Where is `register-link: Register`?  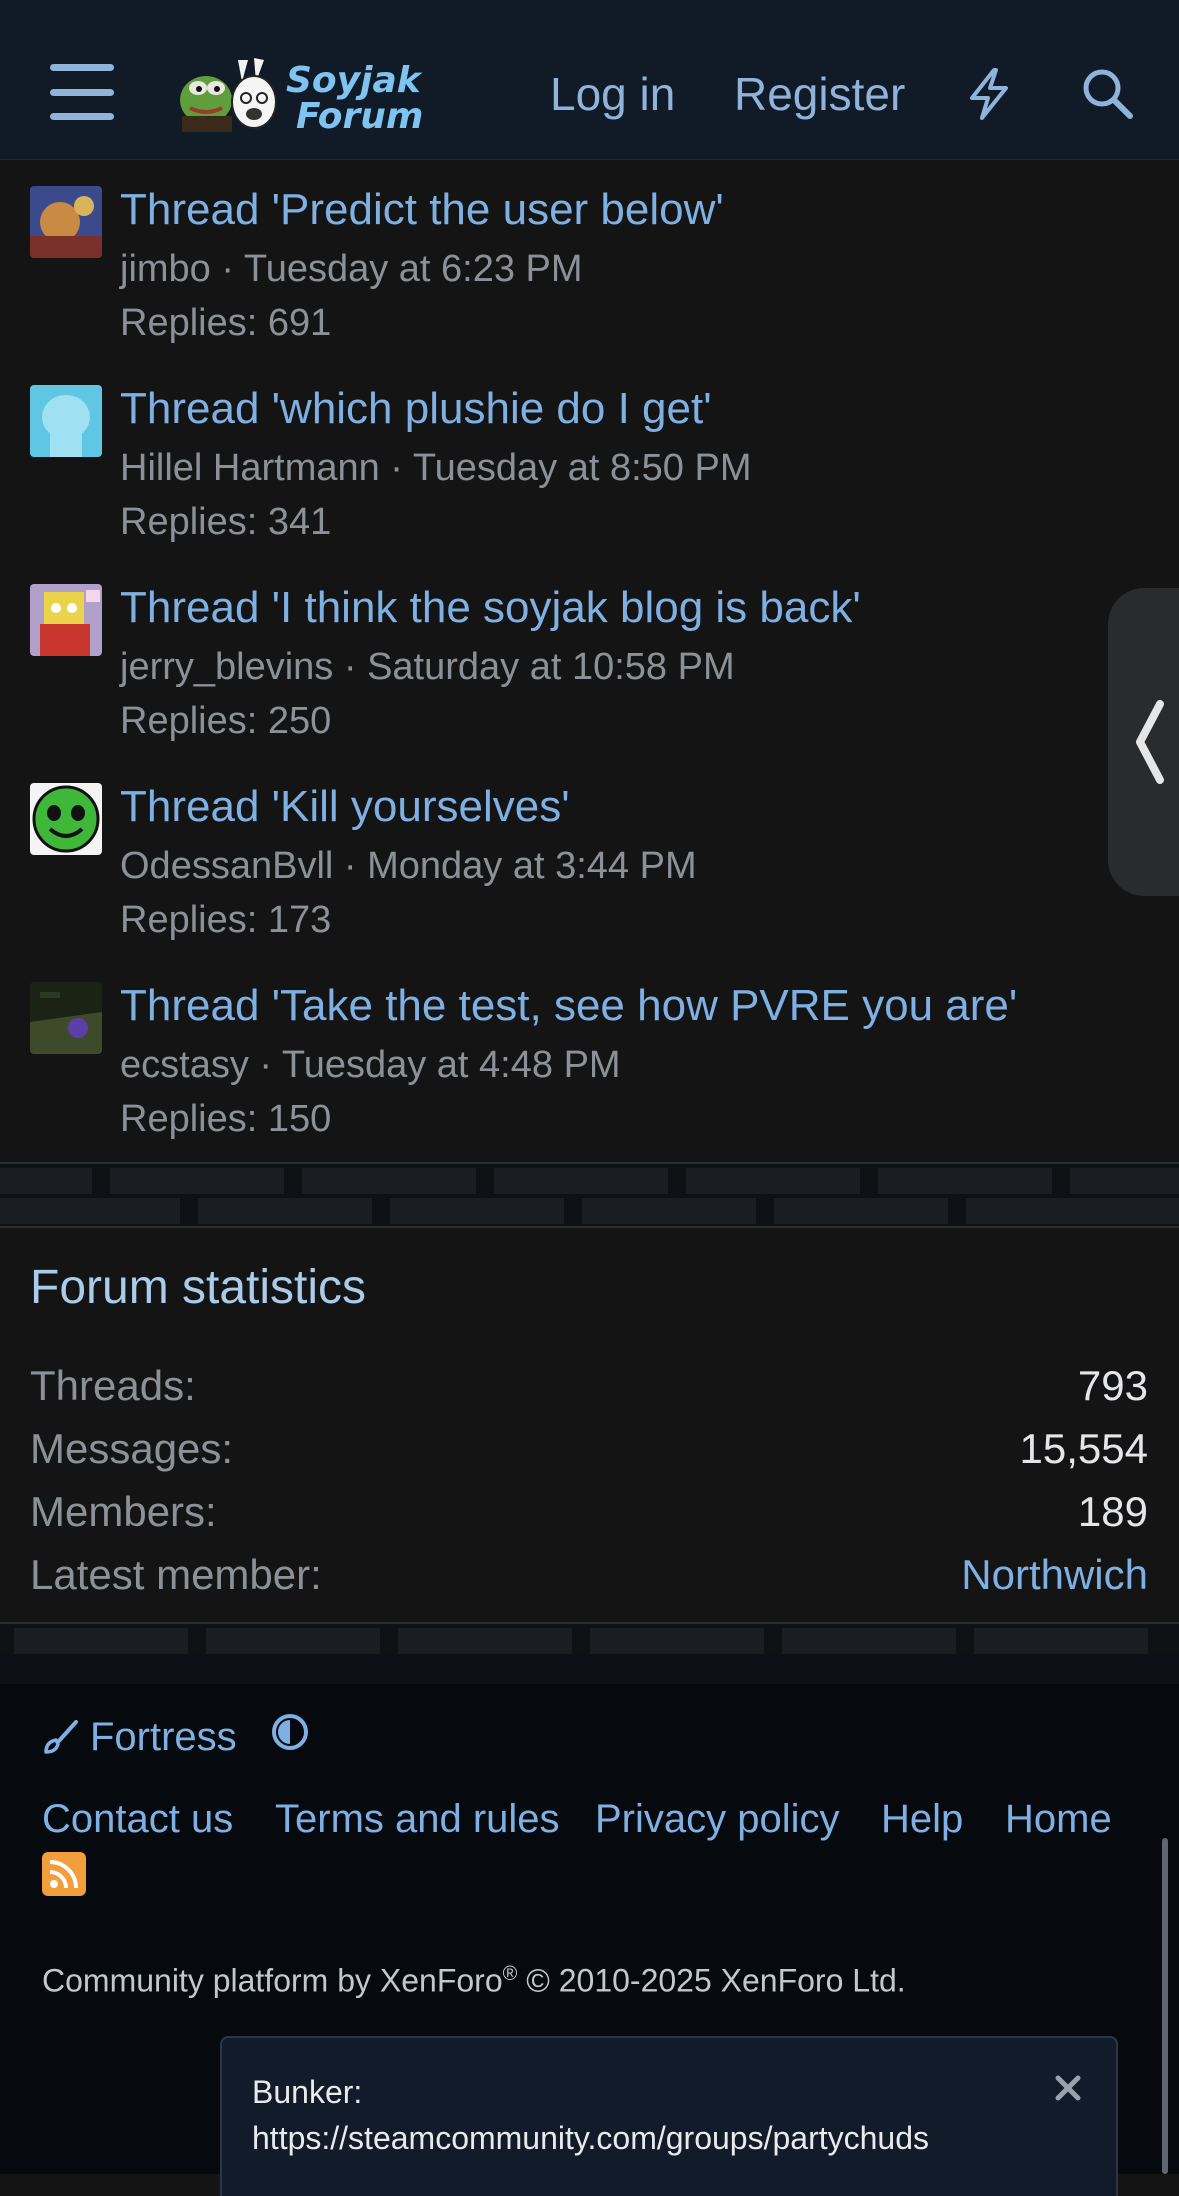
register-link: Register is located at coordinates (819, 94).